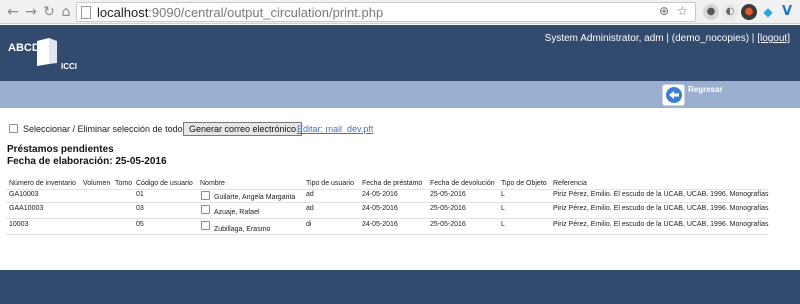  I want to click on logout-link: [logout], so click(773, 38).